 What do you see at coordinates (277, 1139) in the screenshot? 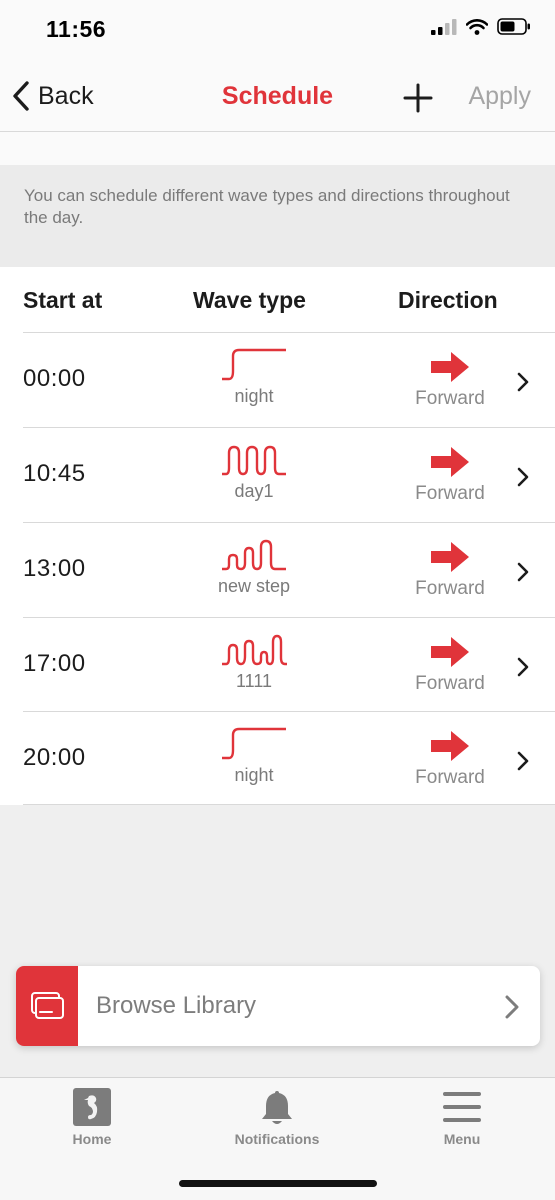
I see `tab-notifications-label: Notifications` at bounding box center [277, 1139].